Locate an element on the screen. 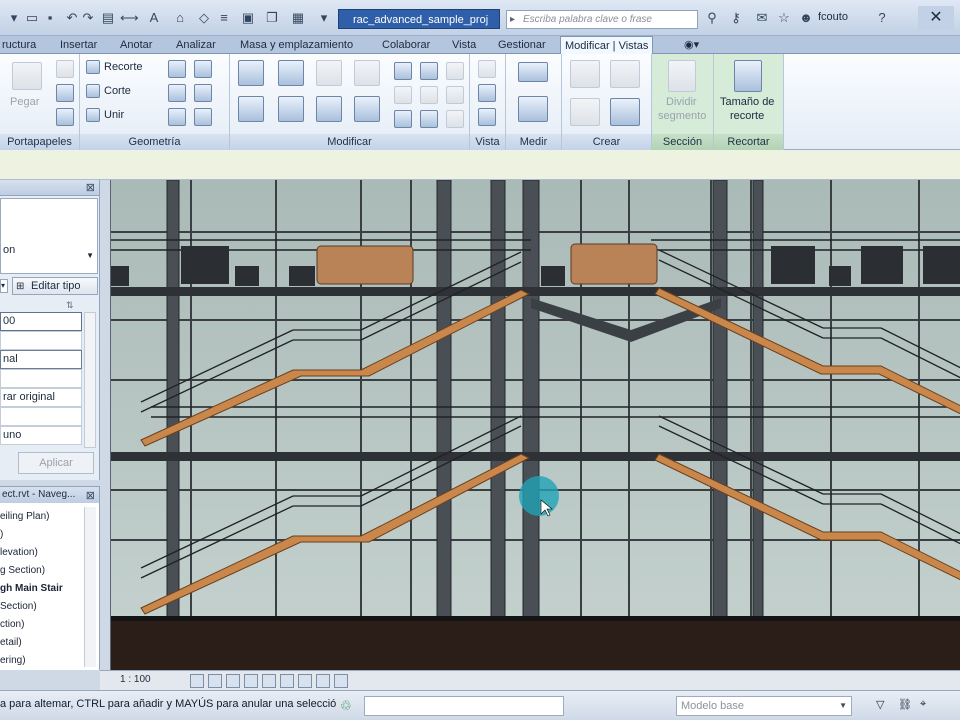 The height and width of the screenshot is (720, 960). paste-icon is located at coordinates (27, 76).